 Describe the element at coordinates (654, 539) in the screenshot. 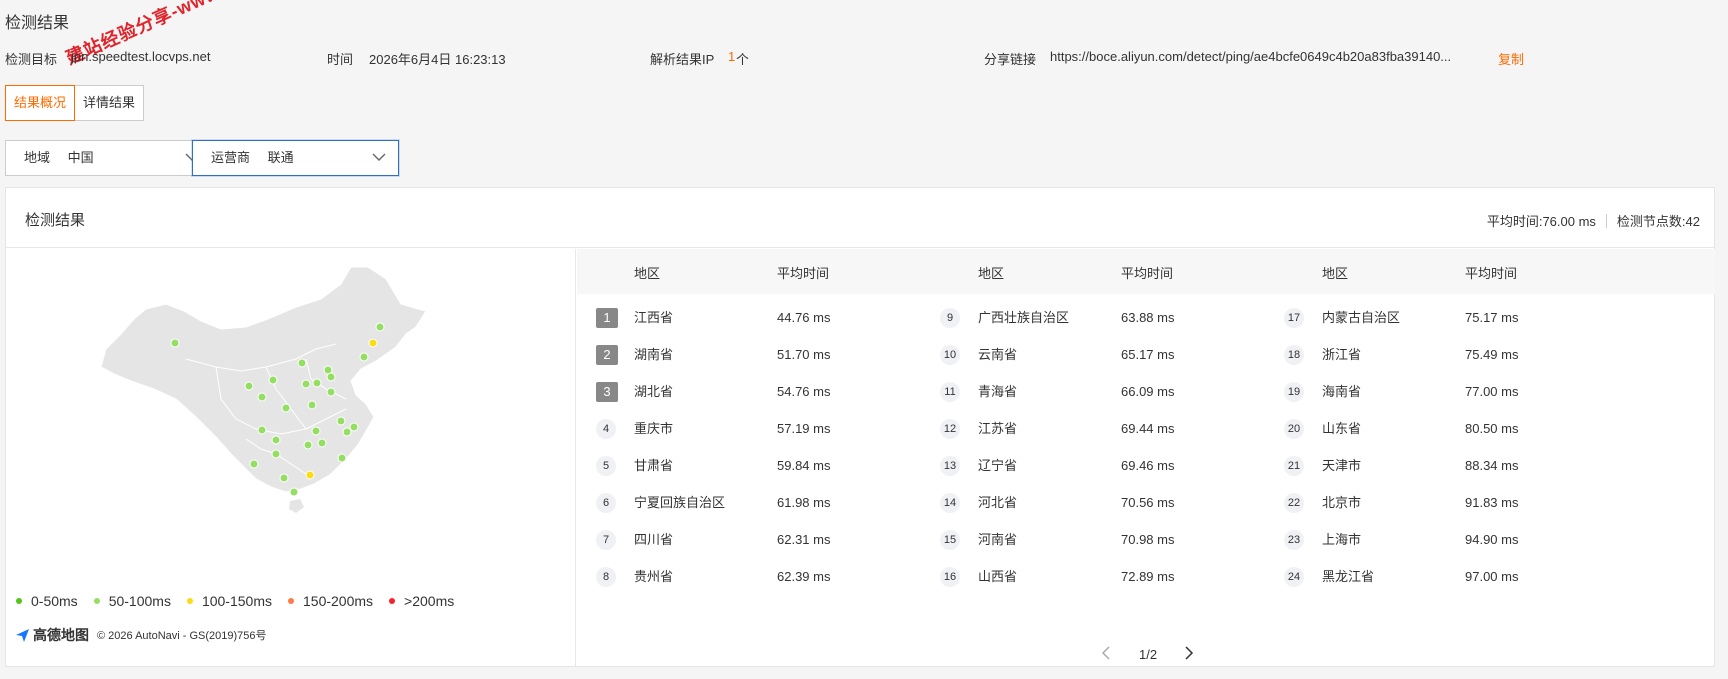

I see `region-cell: 四川省` at that location.